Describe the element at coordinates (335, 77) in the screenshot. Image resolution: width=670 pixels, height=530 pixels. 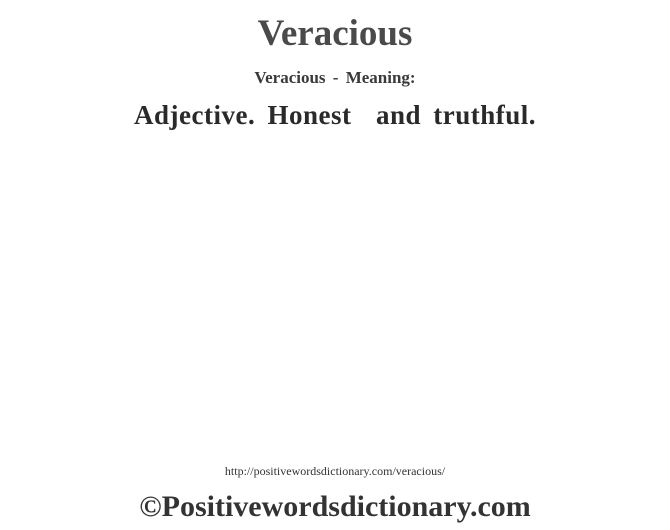
I see `meaning-subtitle: Veracious - Meaning:` at that location.